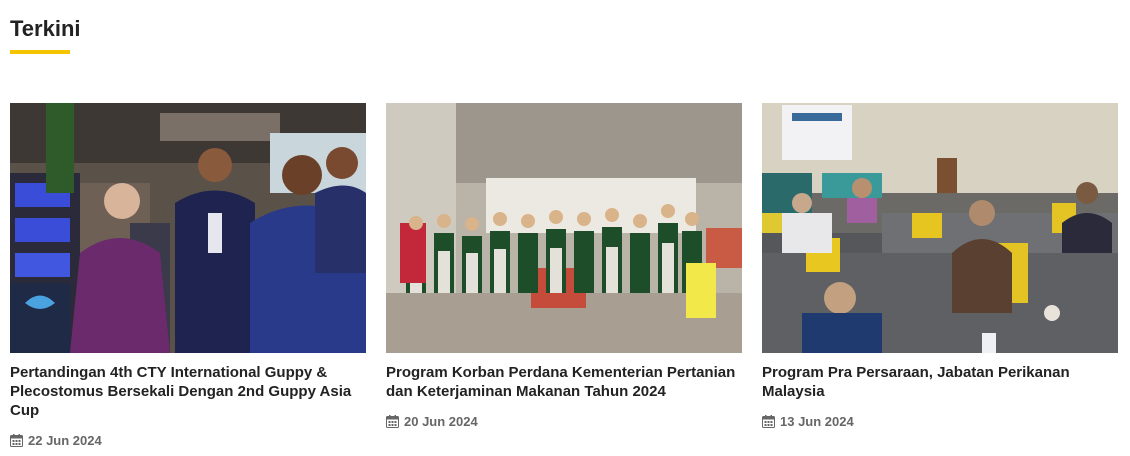 Image resolution: width=1130 pixels, height=456 pixels. Describe the element at coordinates (564, 421) in the screenshot. I see `news-card-2-date: 20 Jun 2024` at that location.